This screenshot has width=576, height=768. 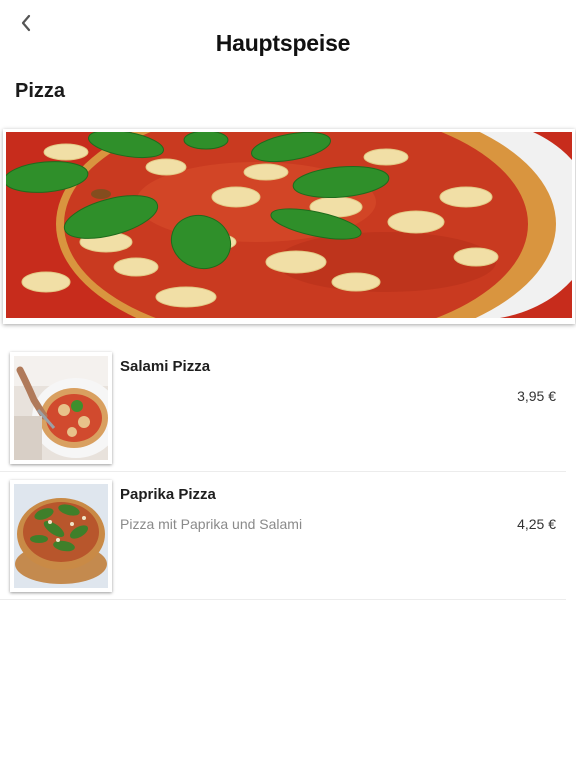 I want to click on salami-pizza-photo, so click(x=61, y=408).